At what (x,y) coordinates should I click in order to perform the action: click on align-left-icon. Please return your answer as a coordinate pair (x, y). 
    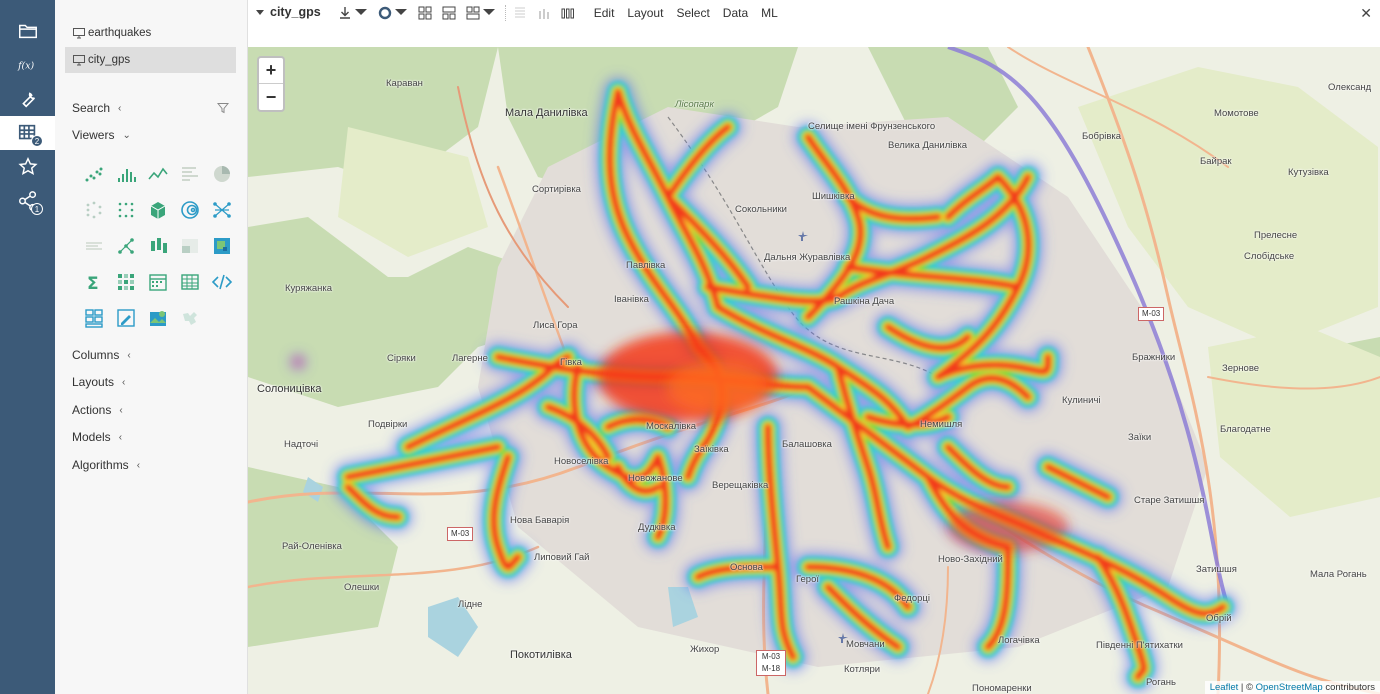
    Looking at the image, I should click on (520, 13).